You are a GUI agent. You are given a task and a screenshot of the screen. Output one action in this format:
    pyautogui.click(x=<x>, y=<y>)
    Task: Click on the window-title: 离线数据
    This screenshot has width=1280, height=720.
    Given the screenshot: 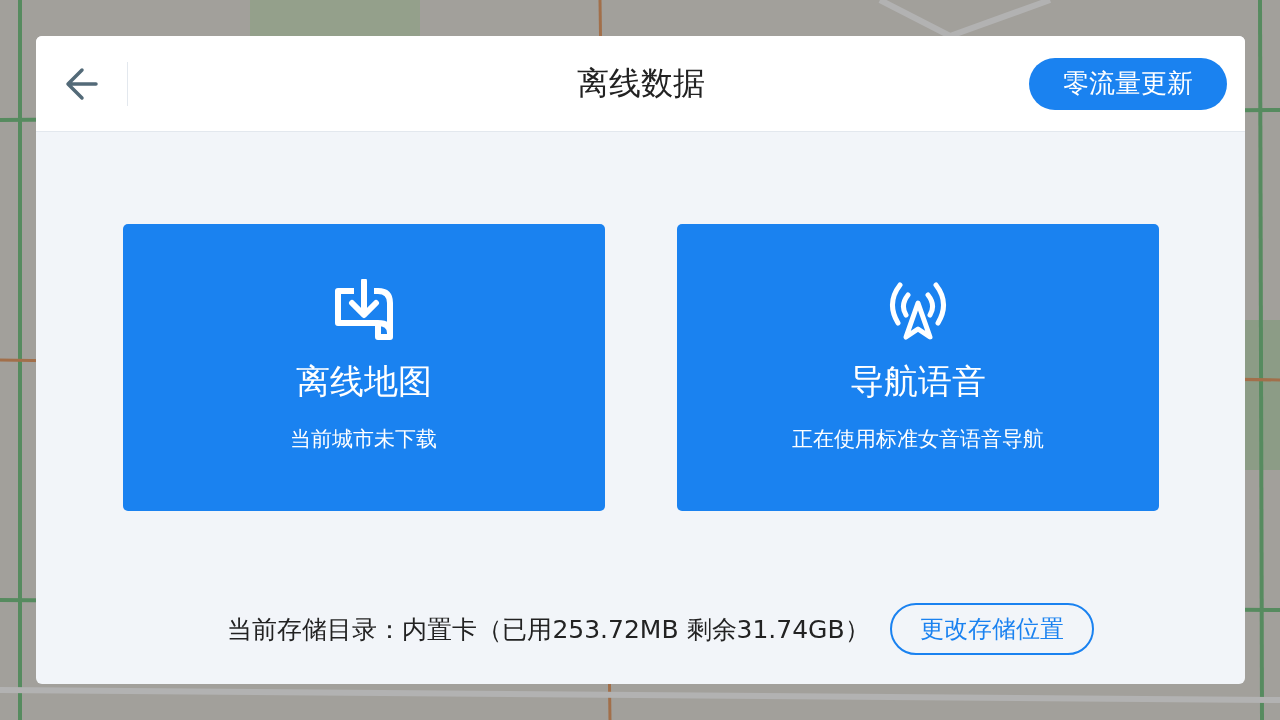 What is the action you would take?
    pyautogui.click(x=640, y=83)
    